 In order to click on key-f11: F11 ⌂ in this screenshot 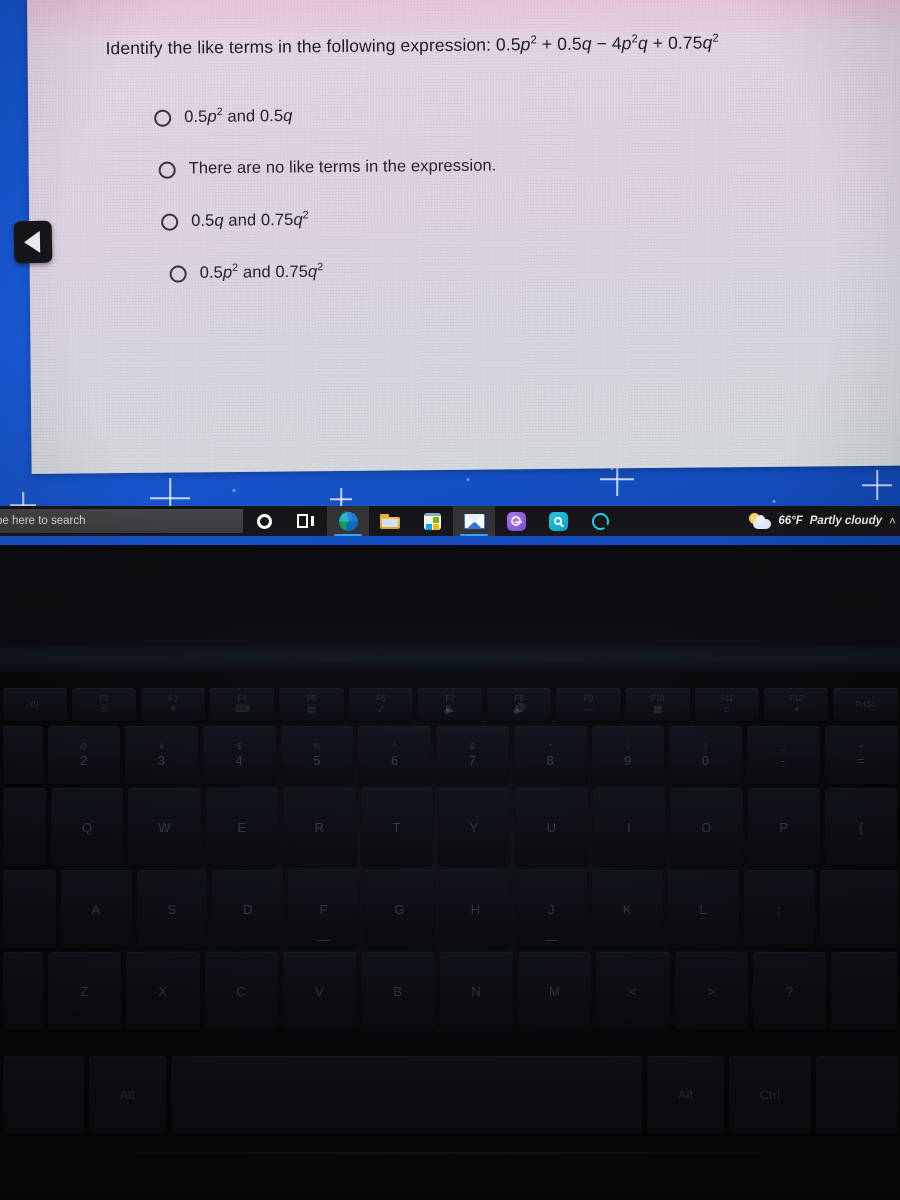, I will do `click(727, 704)`.